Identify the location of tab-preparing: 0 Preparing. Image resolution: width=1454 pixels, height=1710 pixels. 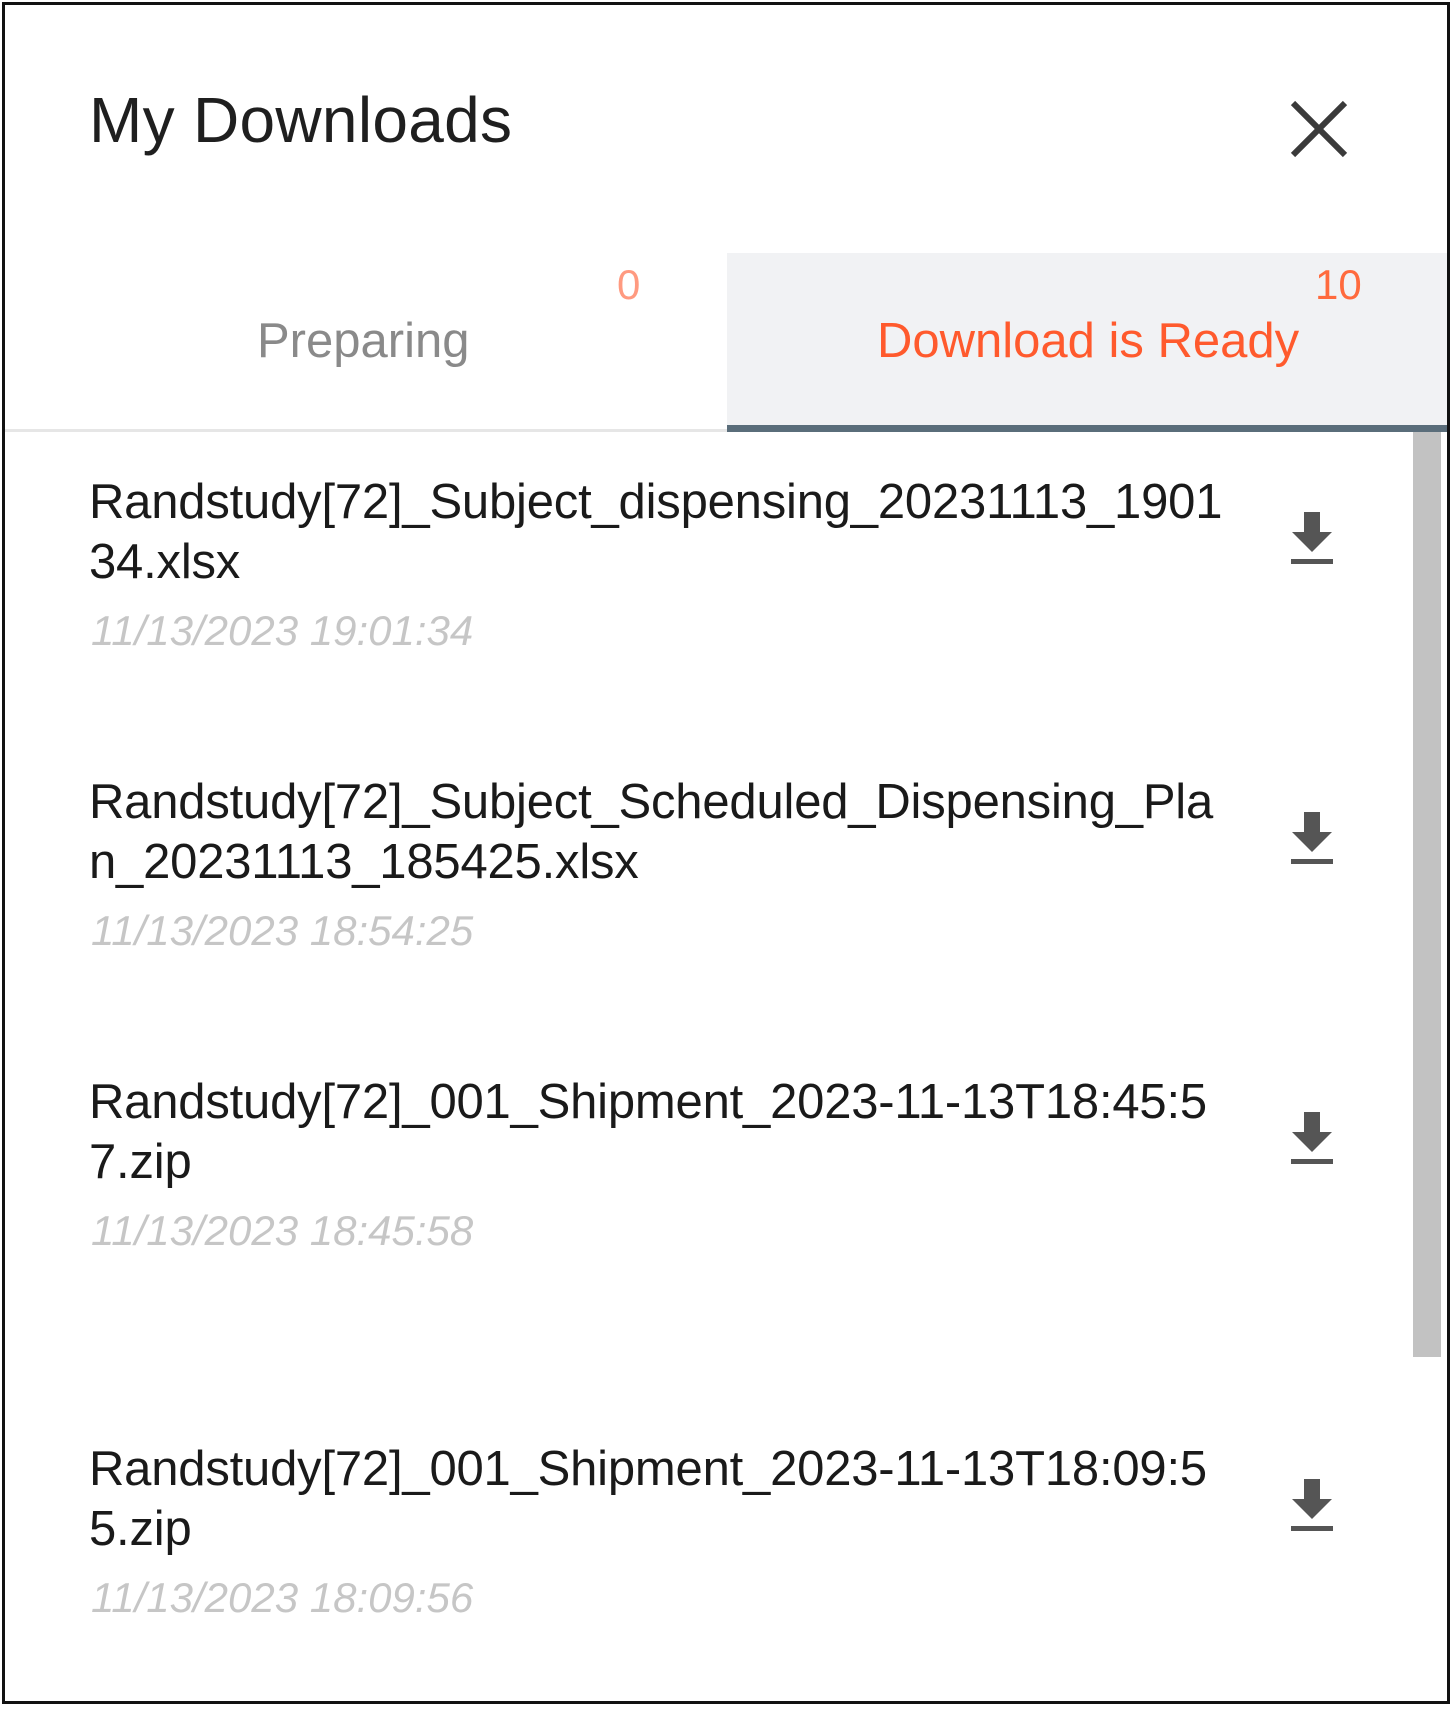
(366, 341).